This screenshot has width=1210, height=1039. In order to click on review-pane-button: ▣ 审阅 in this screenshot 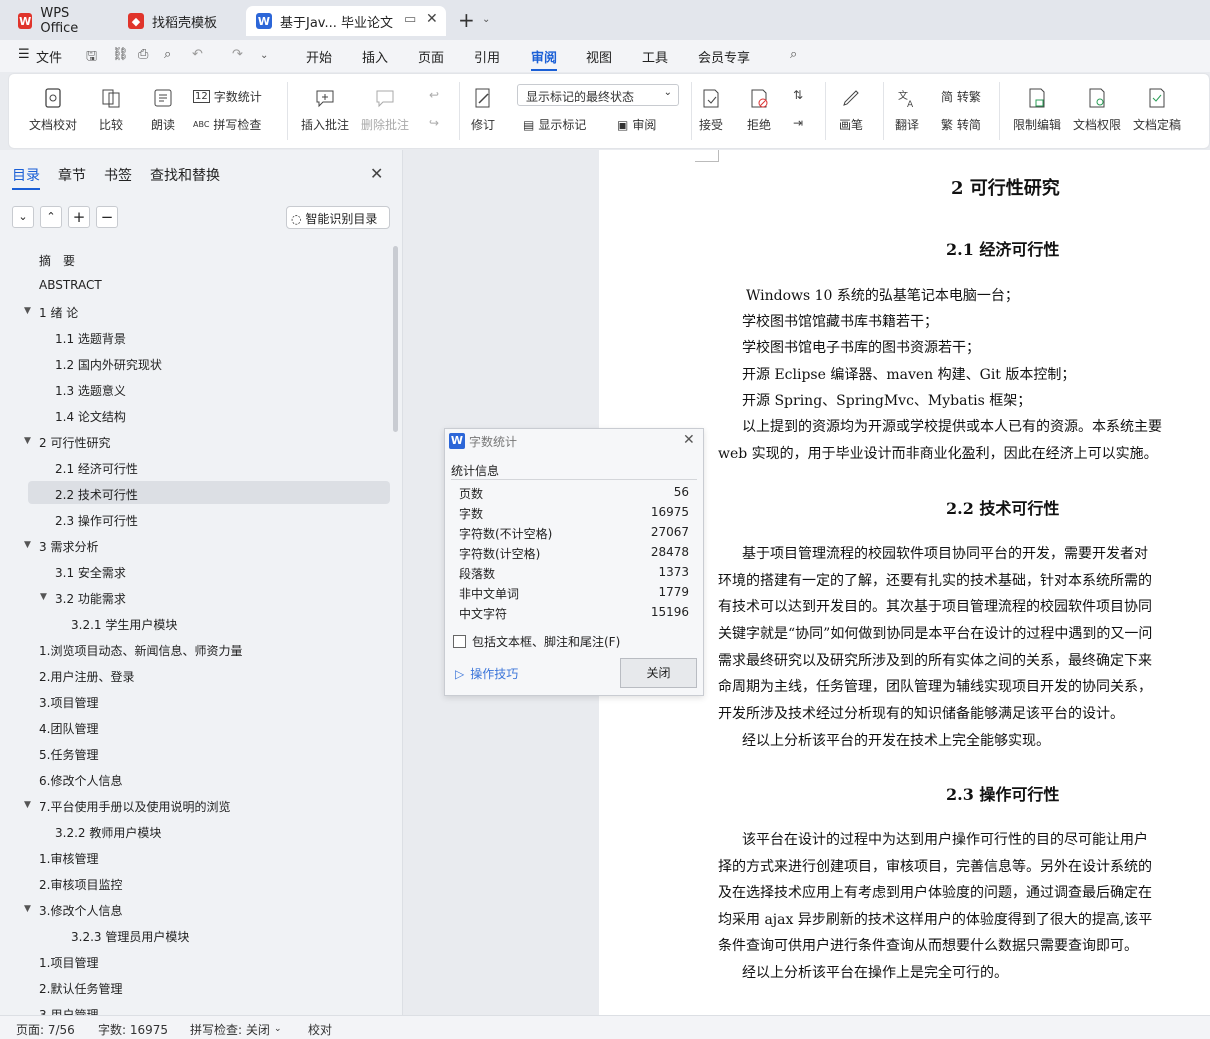, I will do `click(636, 124)`.